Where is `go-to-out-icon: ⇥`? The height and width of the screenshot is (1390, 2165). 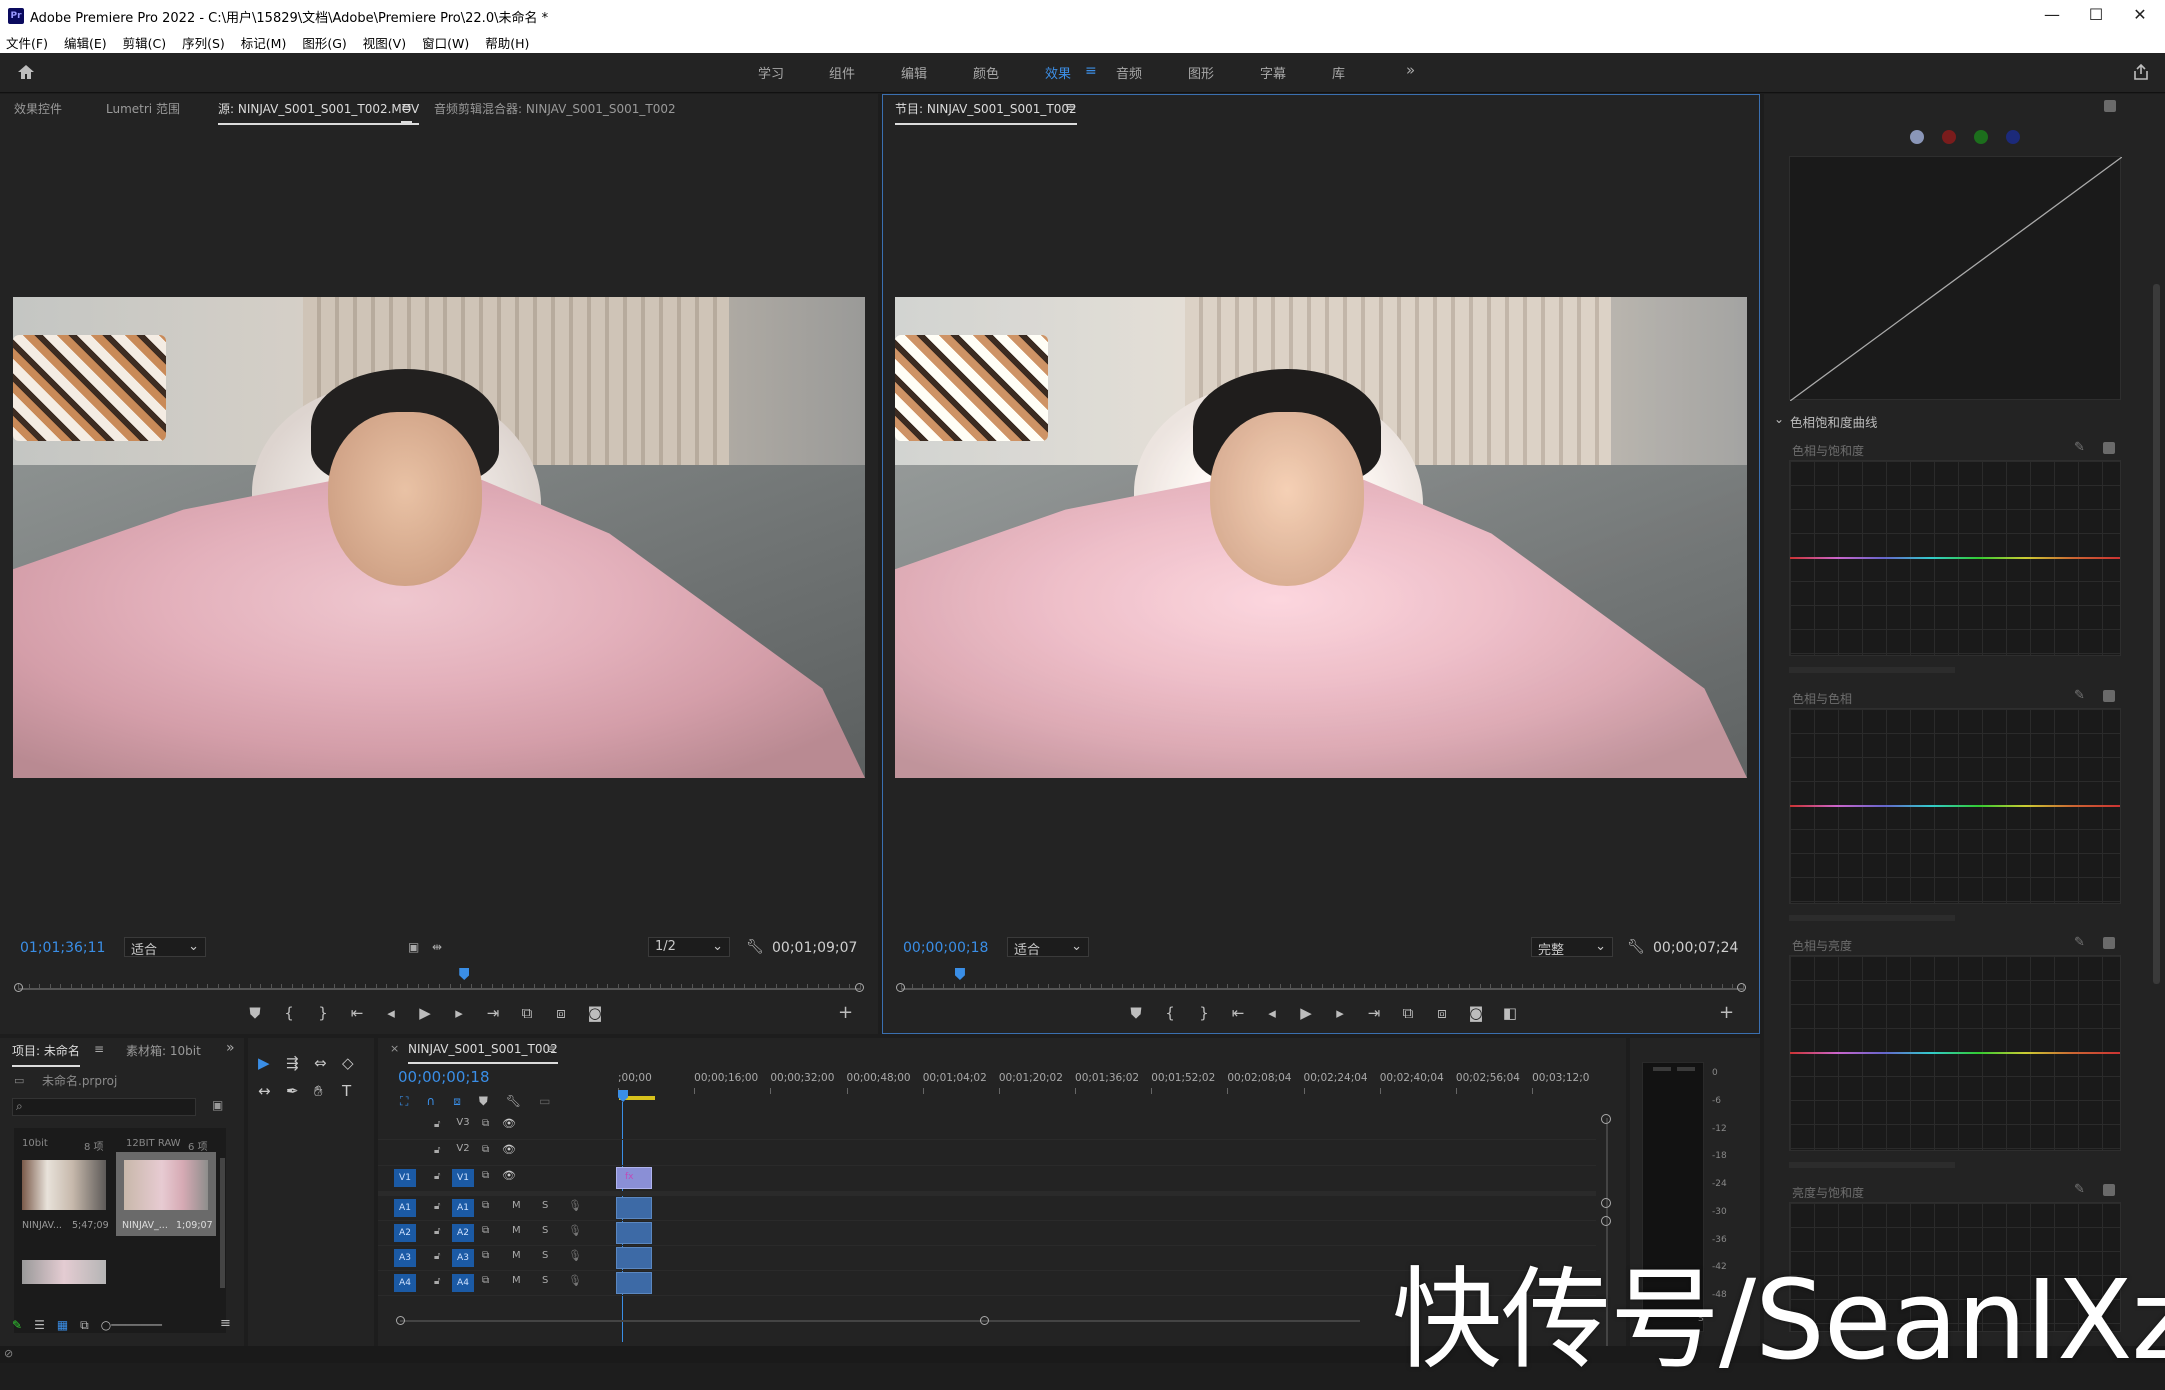 go-to-out-icon: ⇥ is located at coordinates (493, 1013).